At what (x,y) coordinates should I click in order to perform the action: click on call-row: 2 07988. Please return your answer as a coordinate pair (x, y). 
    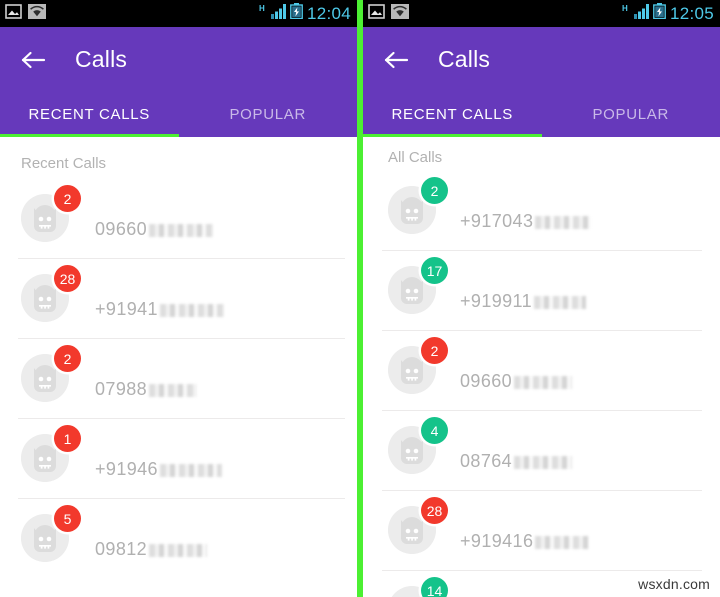
    Looking at the image, I should click on (178, 378).